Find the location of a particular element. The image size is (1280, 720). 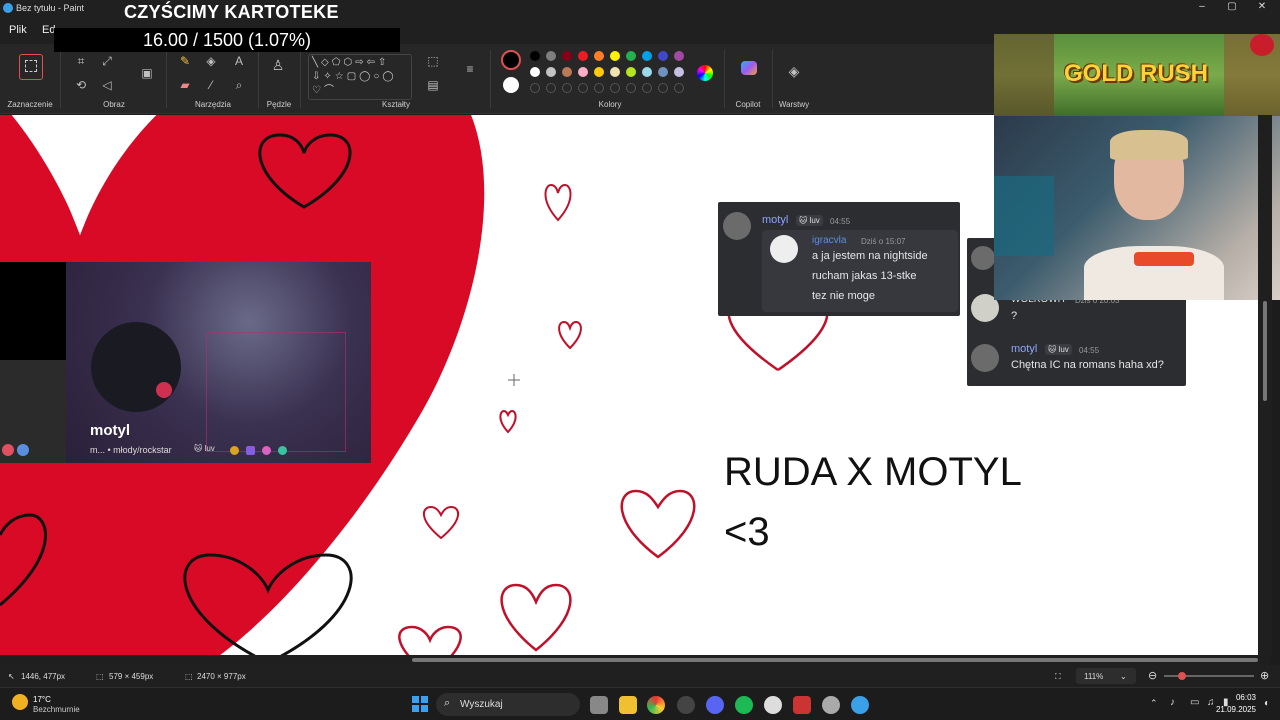

resize-icon: ⤢ is located at coordinates (107, 61).